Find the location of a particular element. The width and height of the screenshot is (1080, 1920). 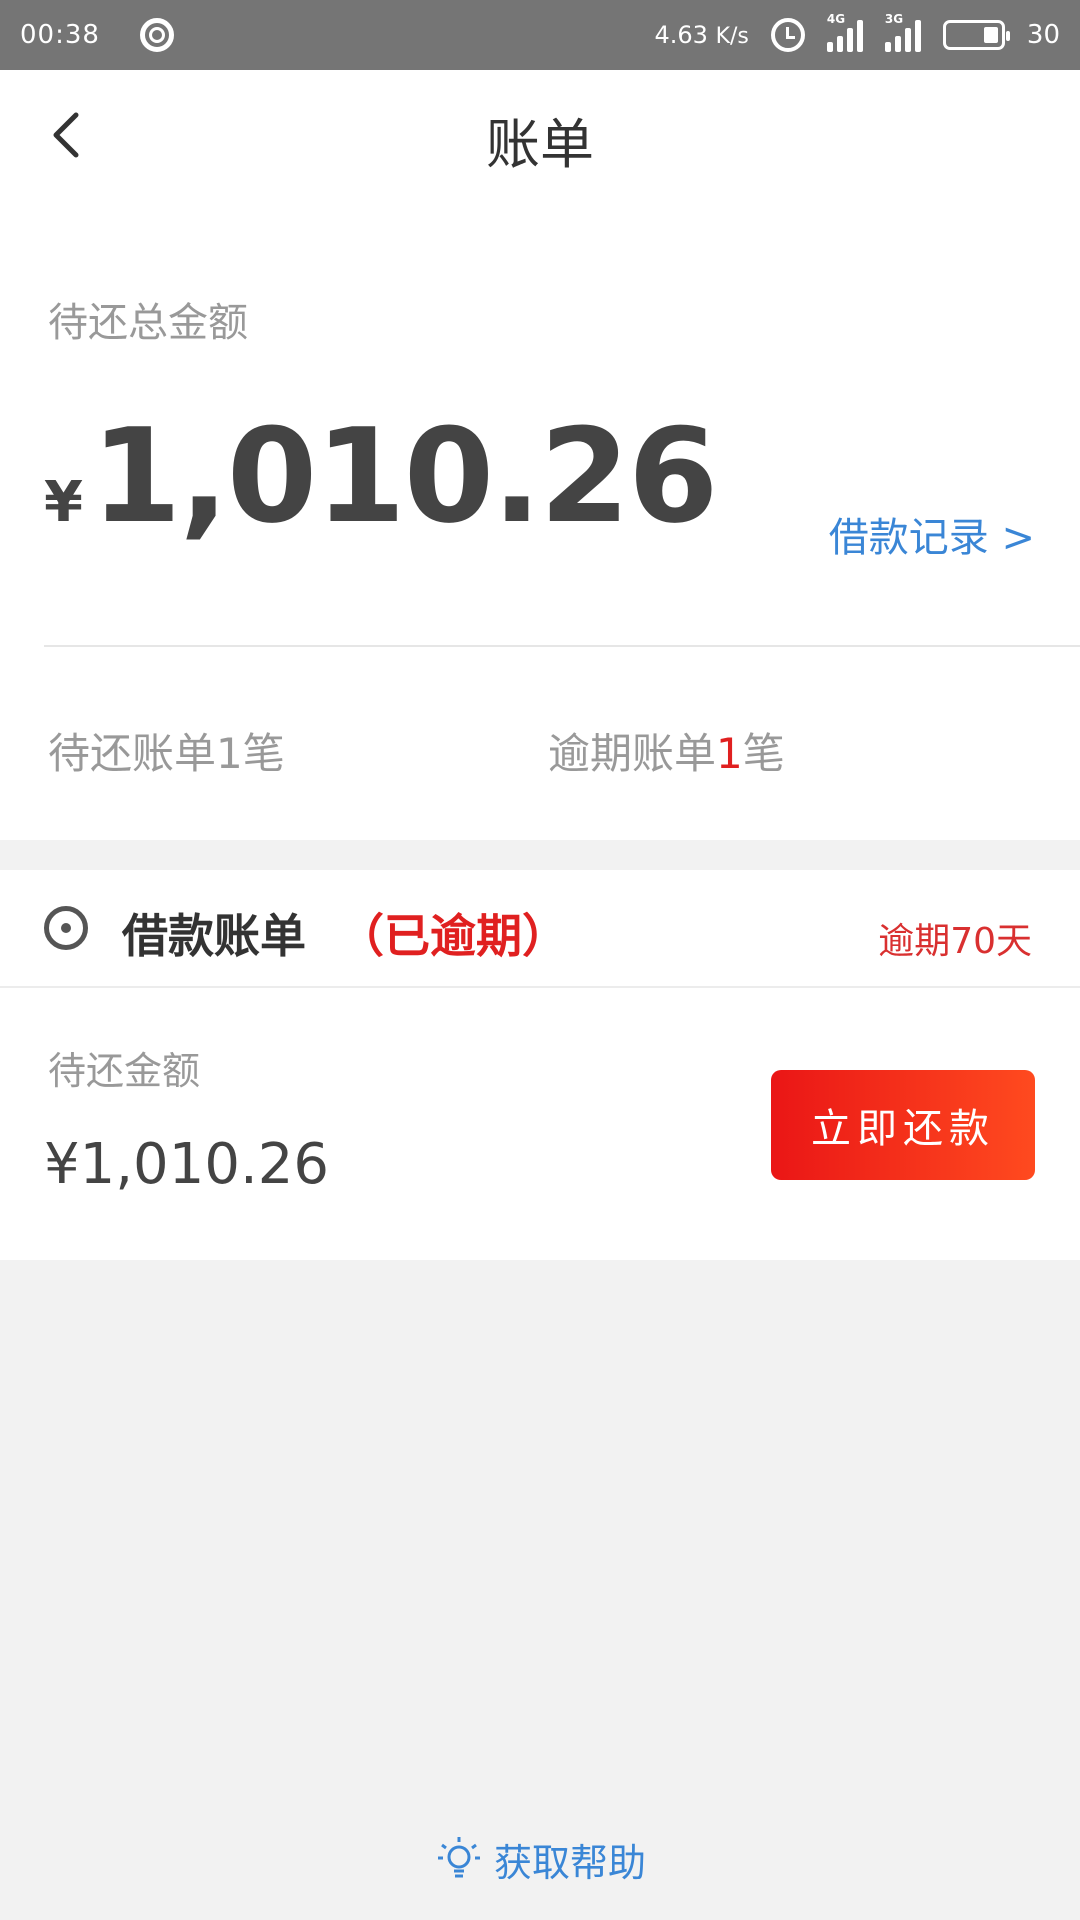

total-amount-row: ¥ 1,010.26 is located at coordinates (381, 476).